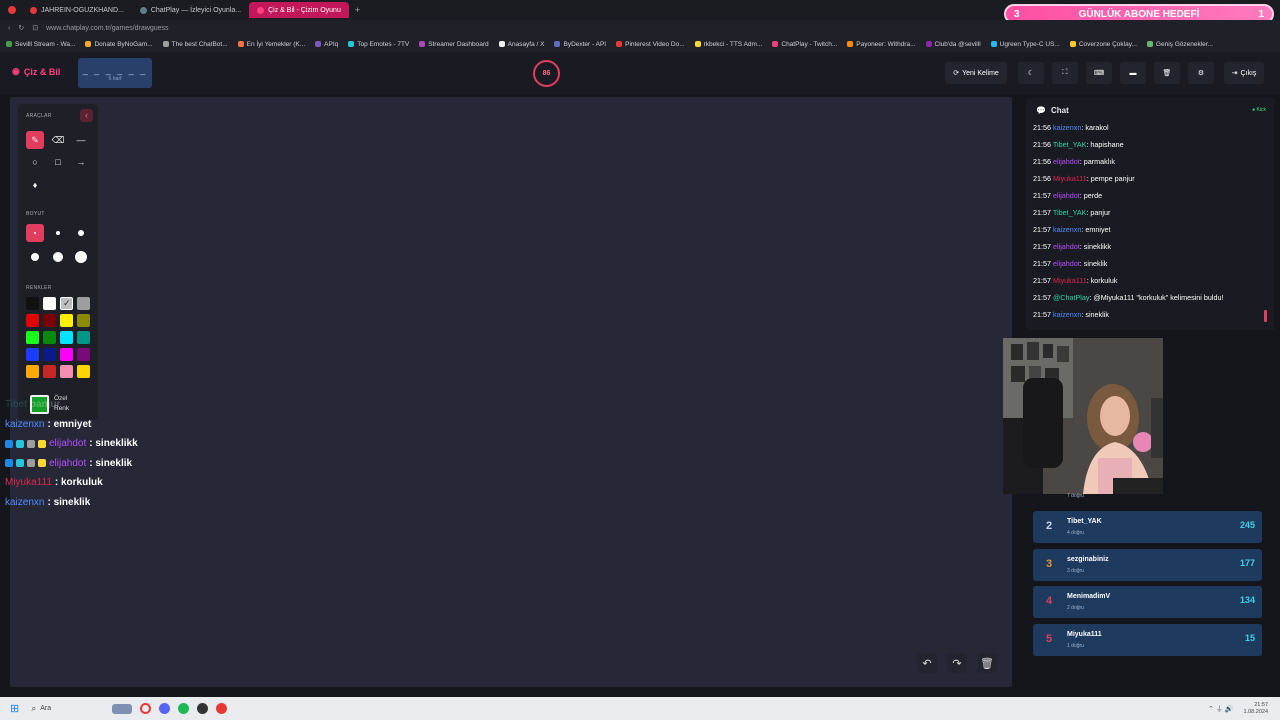  What do you see at coordinates (14, 708) in the screenshot?
I see `windows-start-icon: ⊞` at bounding box center [14, 708].